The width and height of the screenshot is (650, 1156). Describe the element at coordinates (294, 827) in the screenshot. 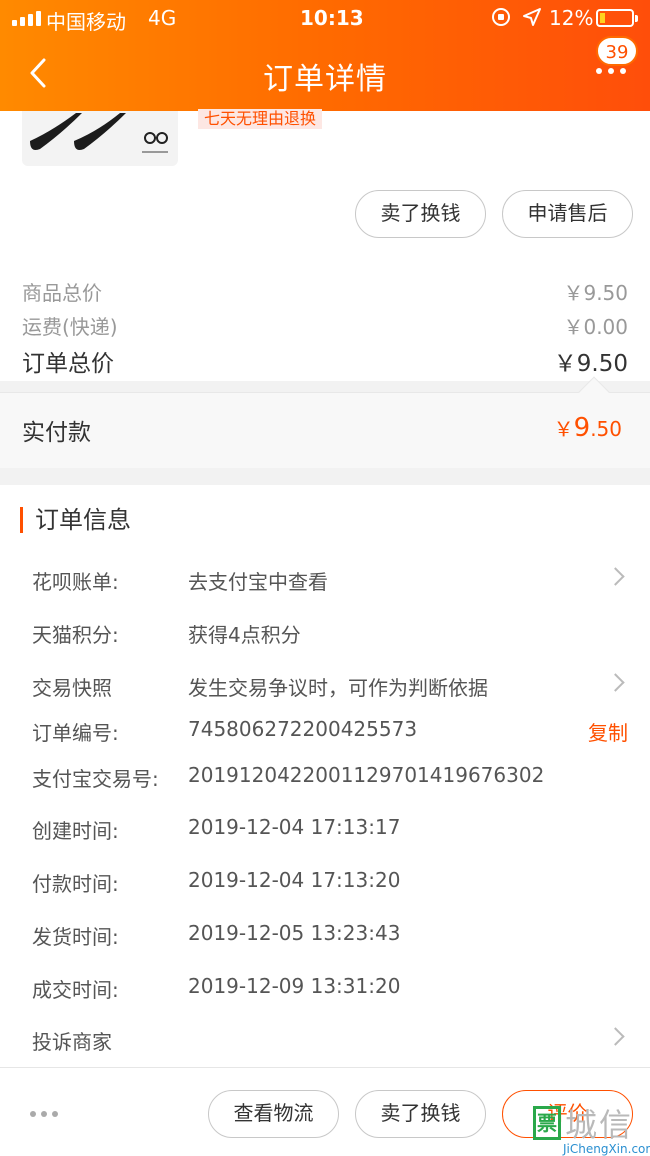

I see `info-value: 2019-12-04 17:13:17` at that location.